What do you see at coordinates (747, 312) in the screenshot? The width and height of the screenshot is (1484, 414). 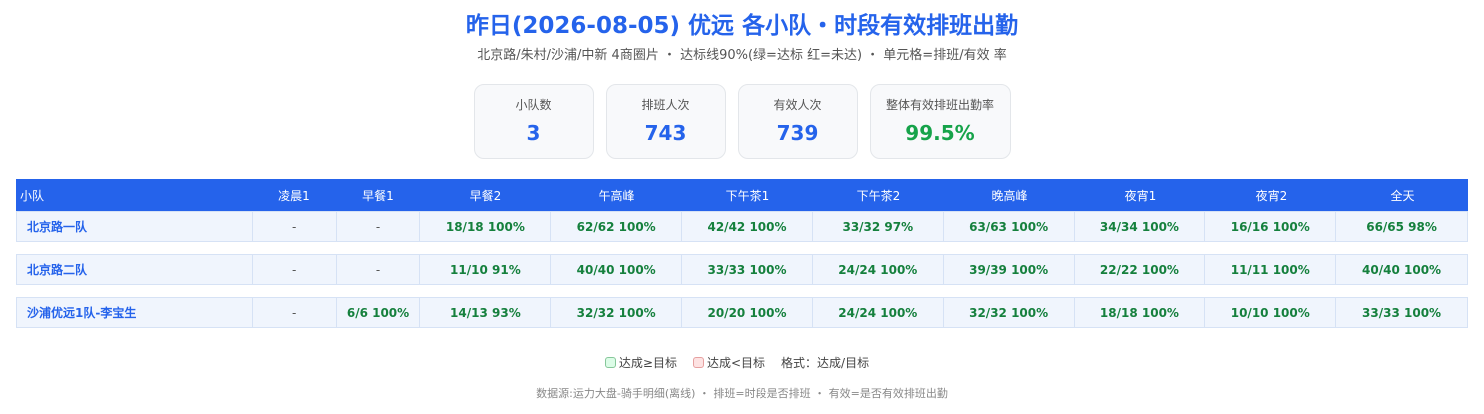 I see `table-cell: 20/20 100%` at bounding box center [747, 312].